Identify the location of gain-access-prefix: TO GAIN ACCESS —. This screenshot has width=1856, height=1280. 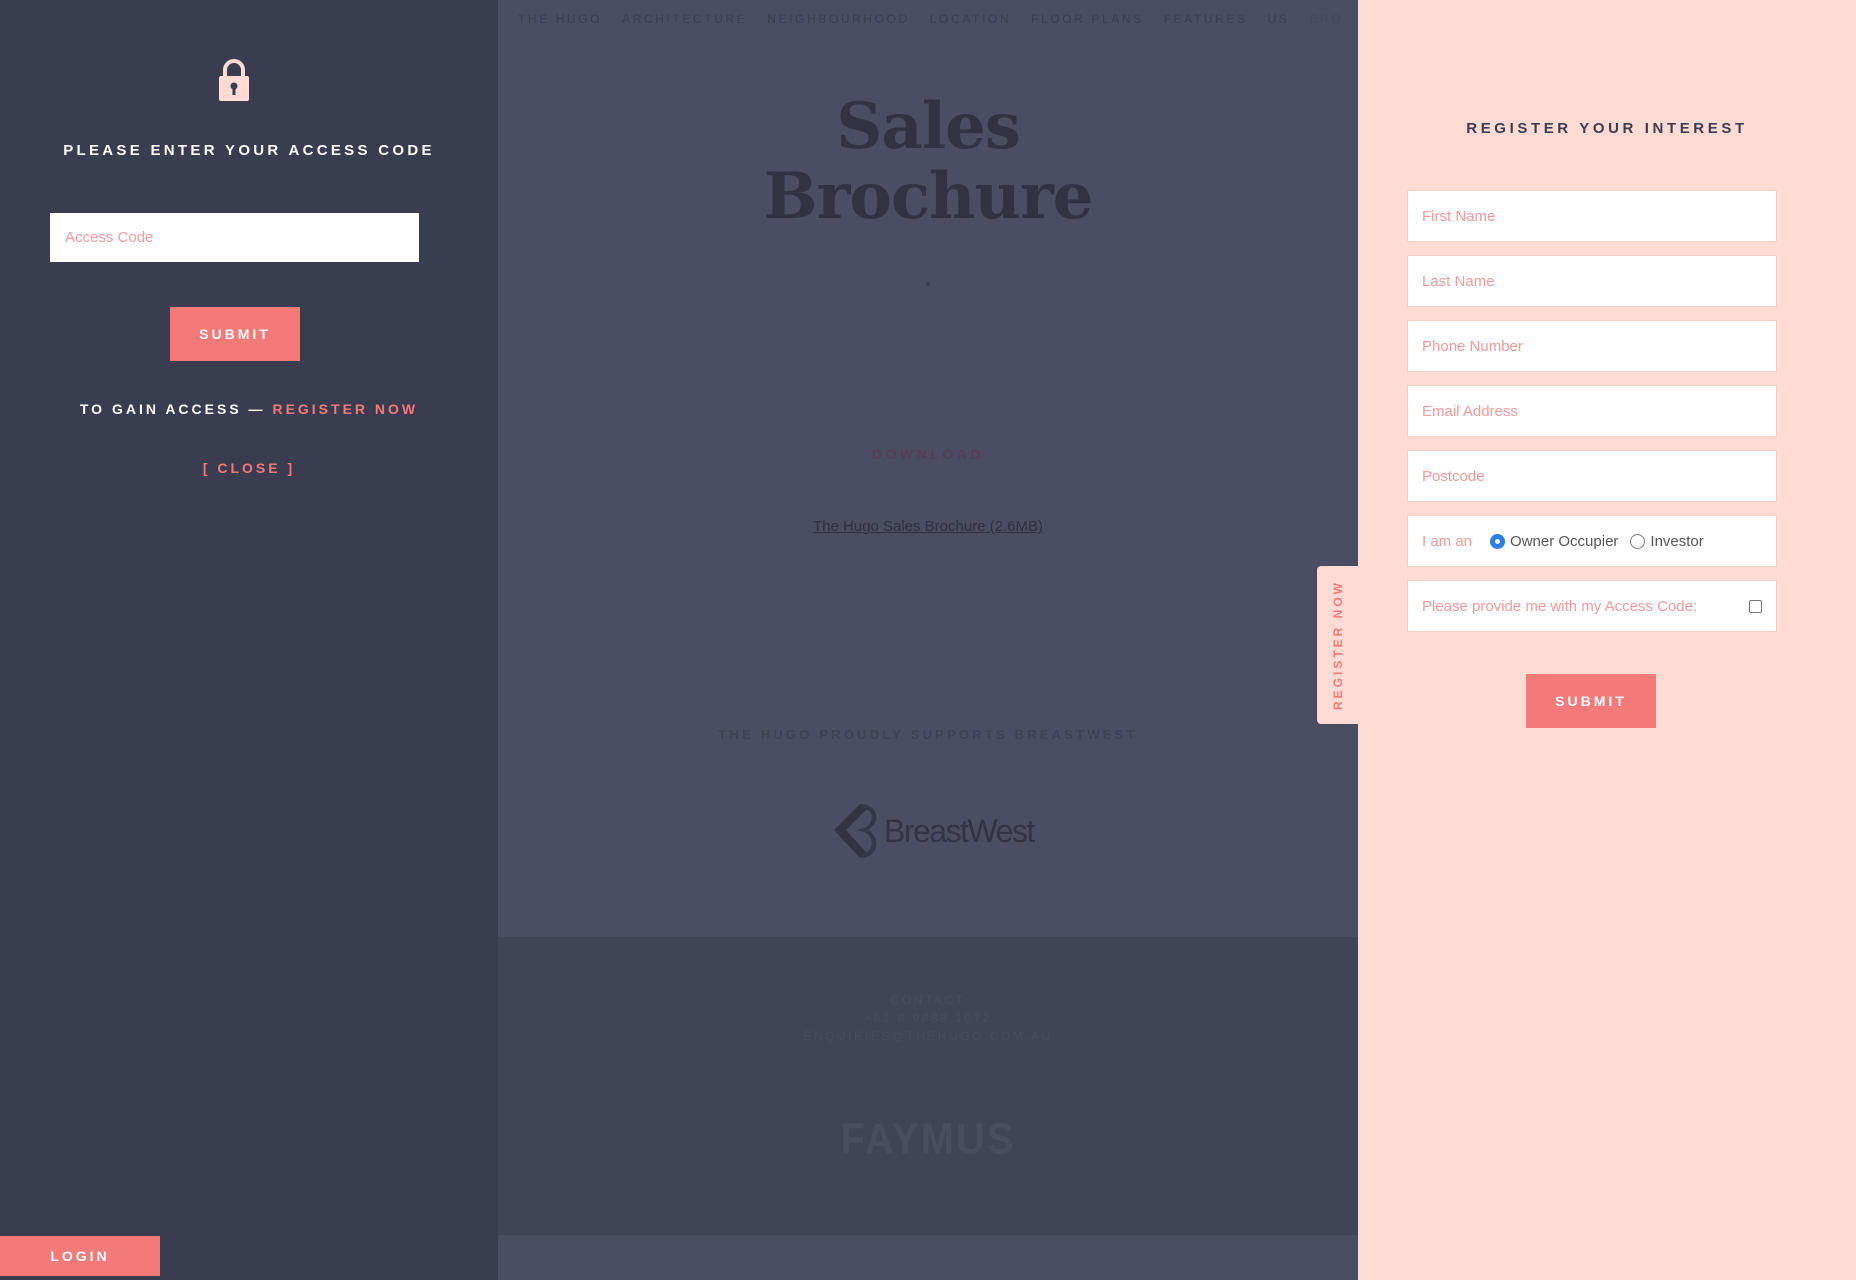
(176, 409).